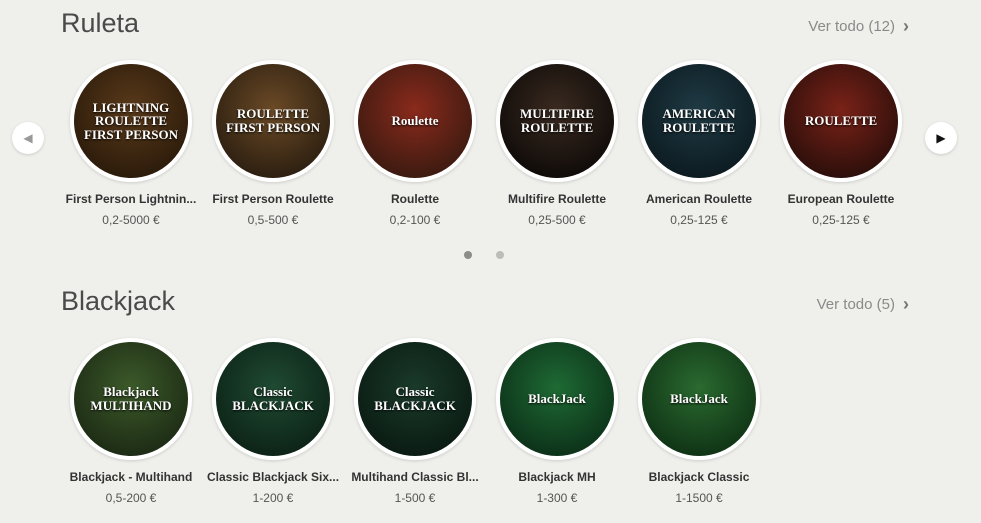 The width and height of the screenshot is (981, 523). What do you see at coordinates (851, 26) in the screenshot?
I see `ruleta-see-all-label: Ver todo (12)` at bounding box center [851, 26].